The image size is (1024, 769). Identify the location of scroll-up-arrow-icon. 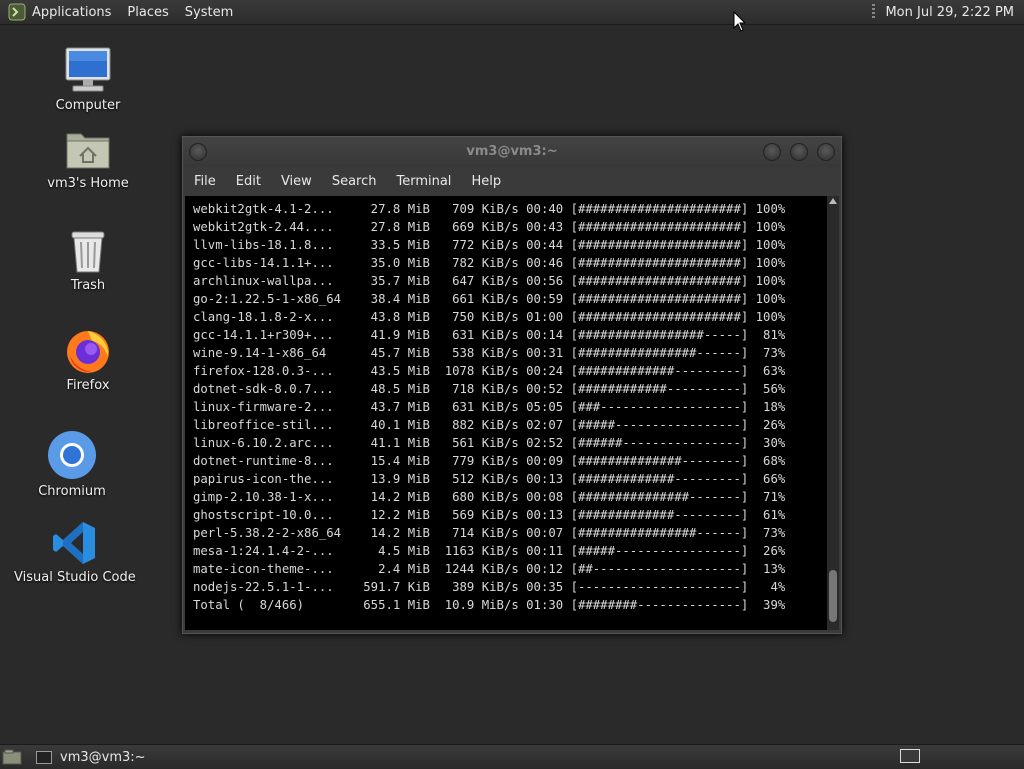
(833, 201).